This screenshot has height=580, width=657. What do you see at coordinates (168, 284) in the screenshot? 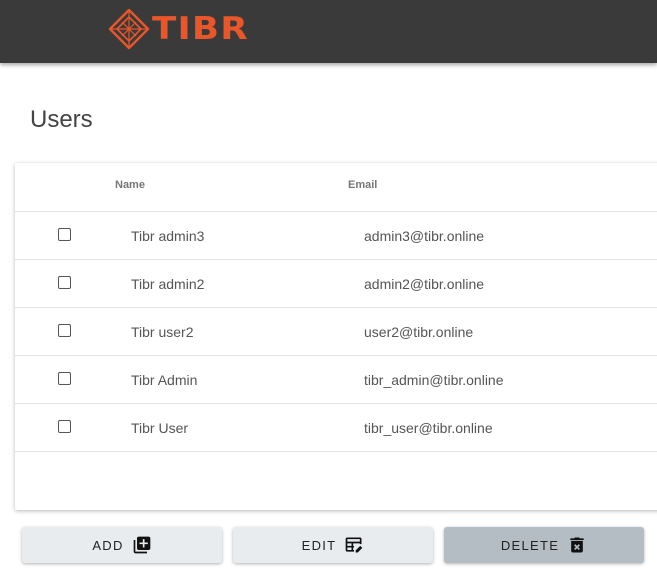
I see `user-name: Tibr admin2` at bounding box center [168, 284].